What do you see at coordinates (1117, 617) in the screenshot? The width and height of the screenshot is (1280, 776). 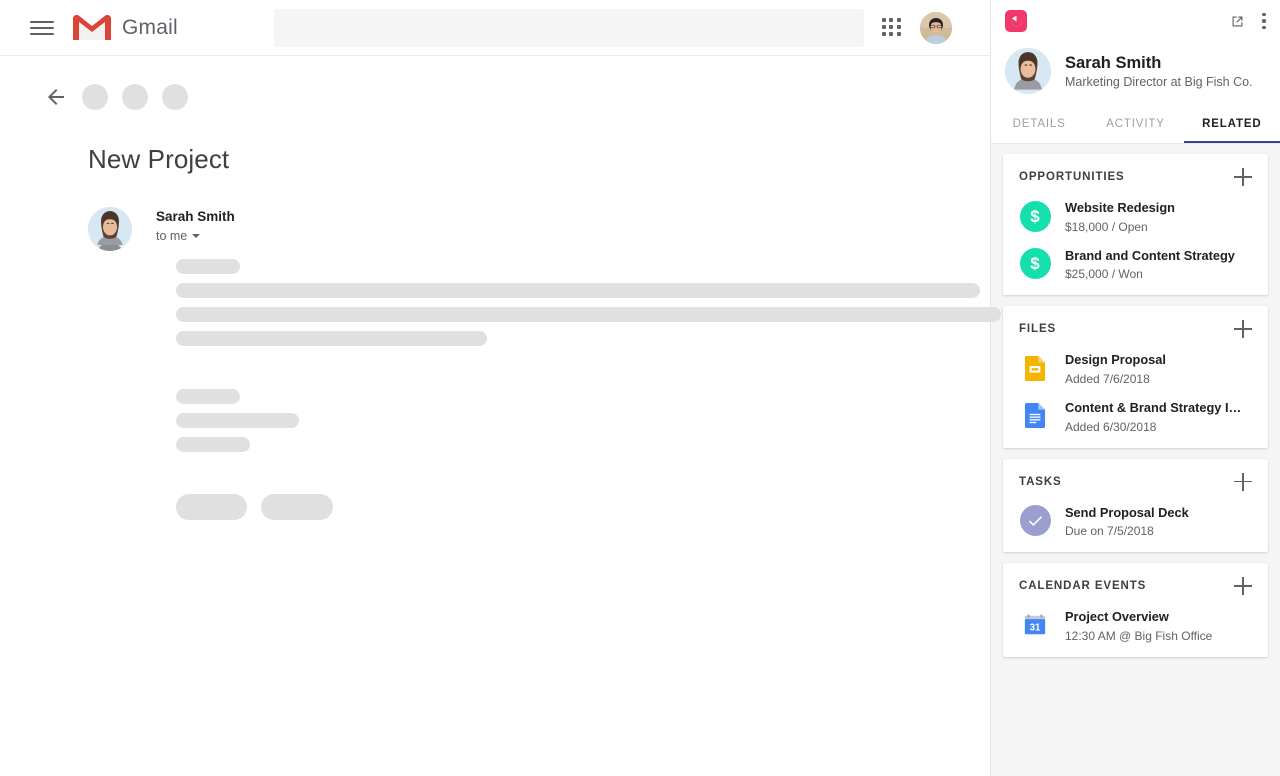 I see `item-title: Project Overview` at bounding box center [1117, 617].